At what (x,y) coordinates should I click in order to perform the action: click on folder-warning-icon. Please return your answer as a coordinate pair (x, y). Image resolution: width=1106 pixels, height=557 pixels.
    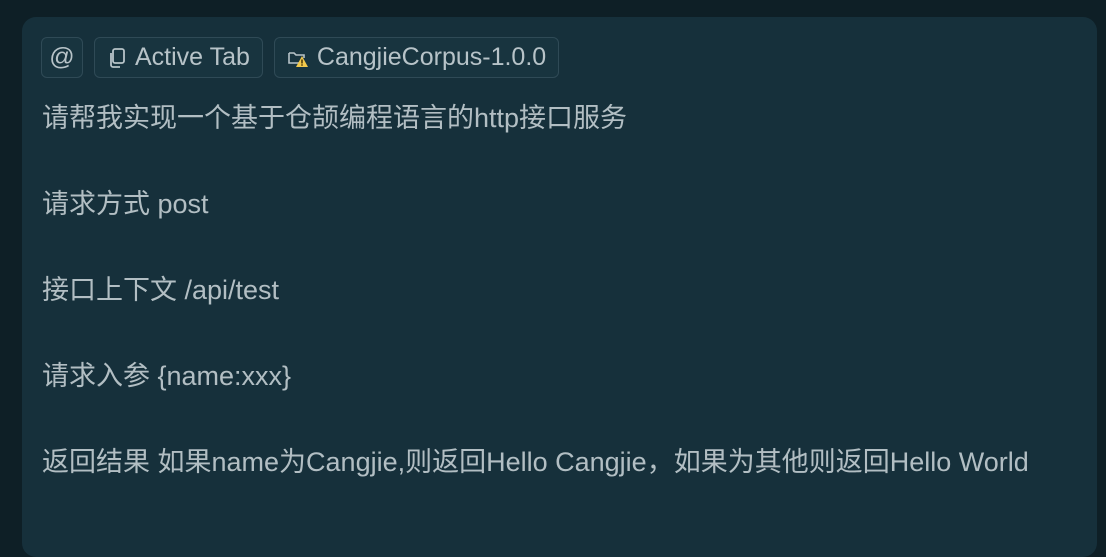
    Looking at the image, I should click on (298, 58).